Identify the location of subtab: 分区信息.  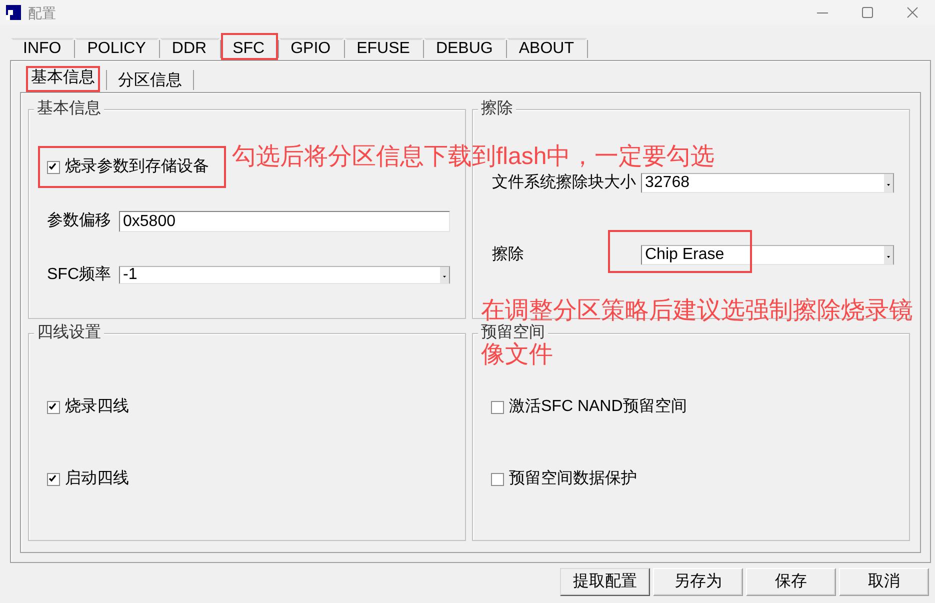
(150, 81).